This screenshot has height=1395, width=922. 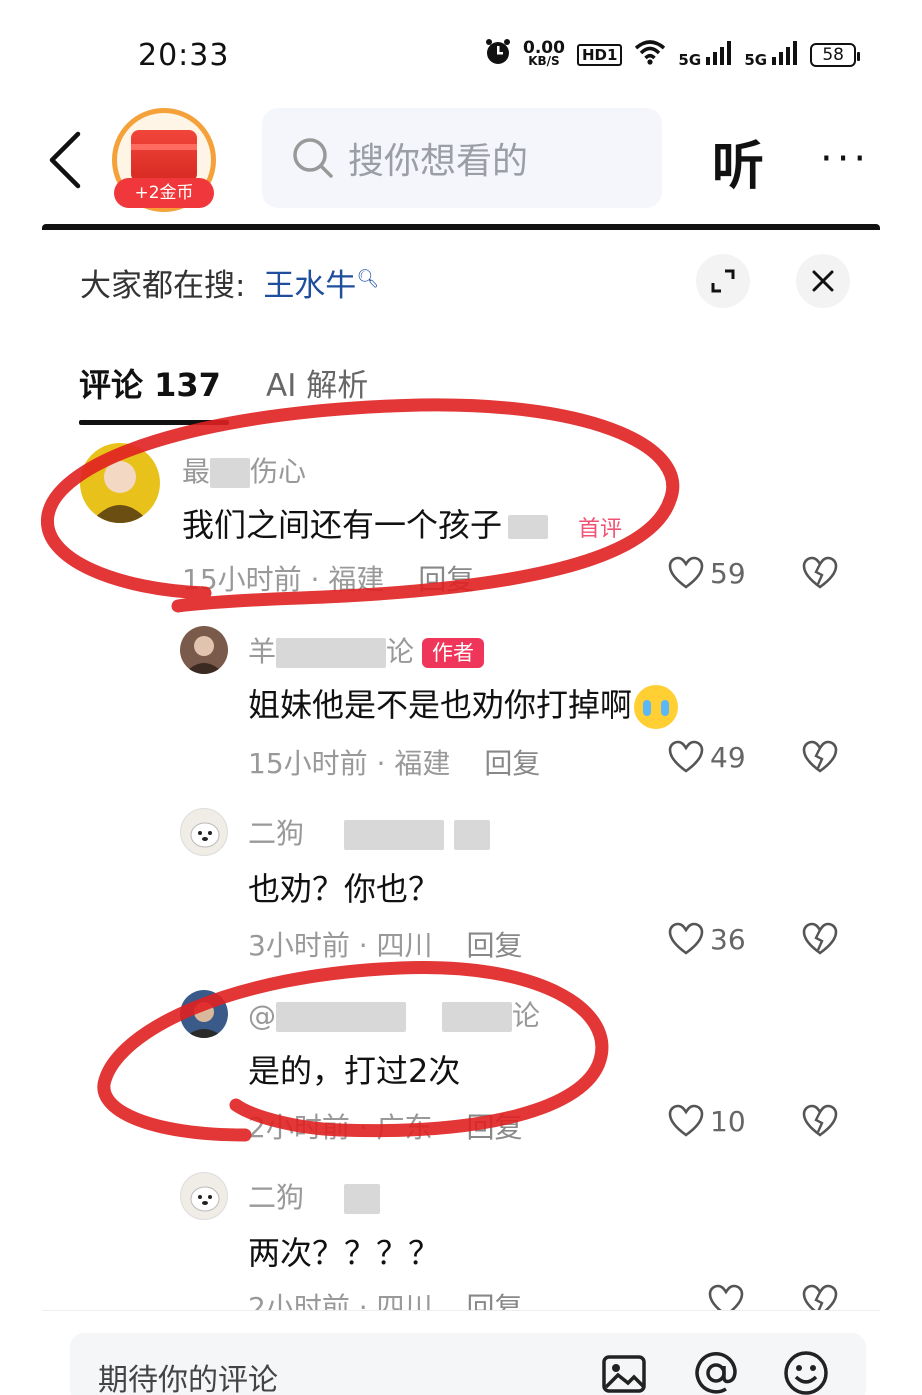 What do you see at coordinates (154, 422) in the screenshot?
I see `tab-active-indicator` at bounding box center [154, 422].